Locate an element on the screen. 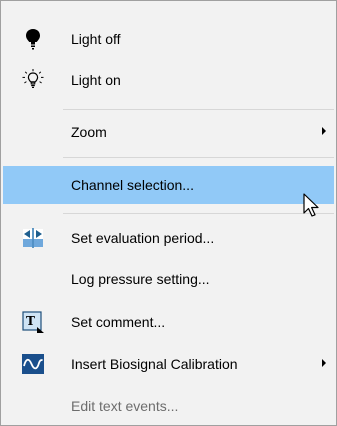 The height and width of the screenshot is (426, 337). comment-text-icon: T is located at coordinates (33, 322).